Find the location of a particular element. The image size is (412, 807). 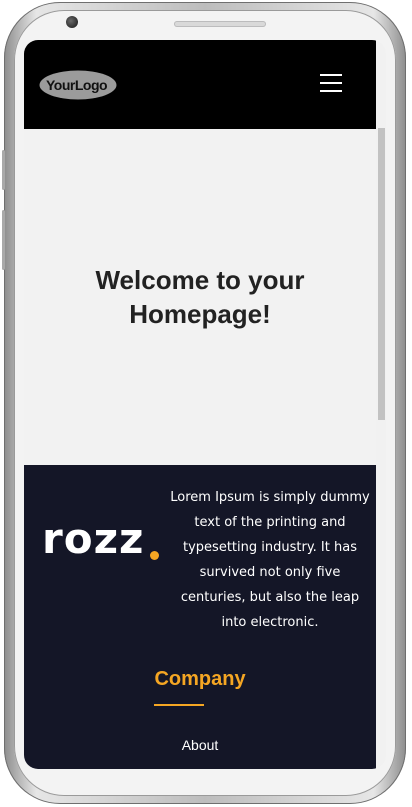

footer-link-about: About is located at coordinates (200, 745).